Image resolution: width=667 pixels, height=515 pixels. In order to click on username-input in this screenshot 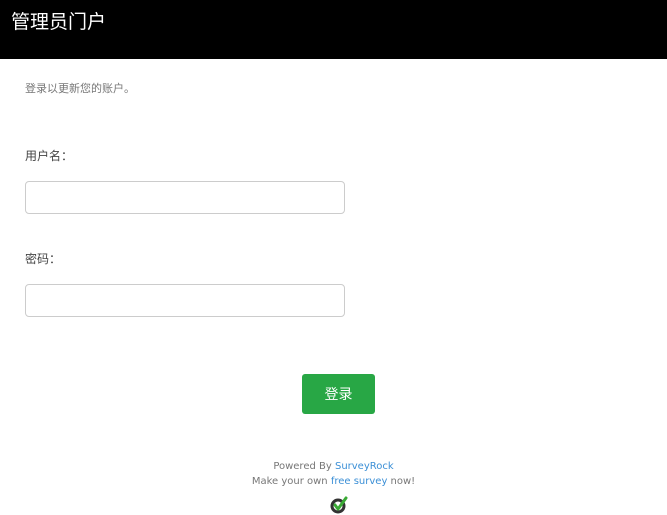, I will do `click(185, 197)`.